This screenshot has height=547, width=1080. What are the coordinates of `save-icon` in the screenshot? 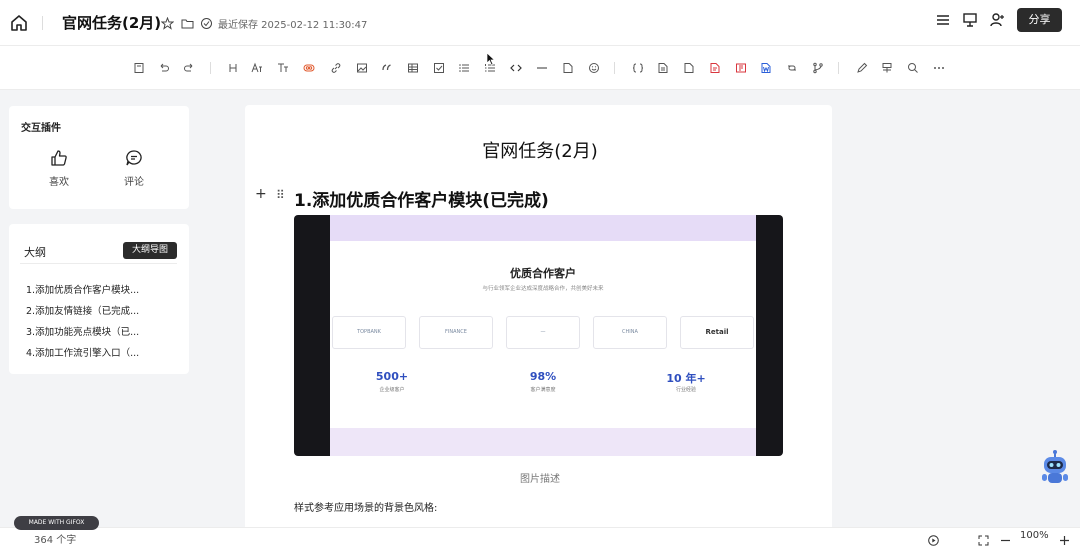 It's located at (139, 68).